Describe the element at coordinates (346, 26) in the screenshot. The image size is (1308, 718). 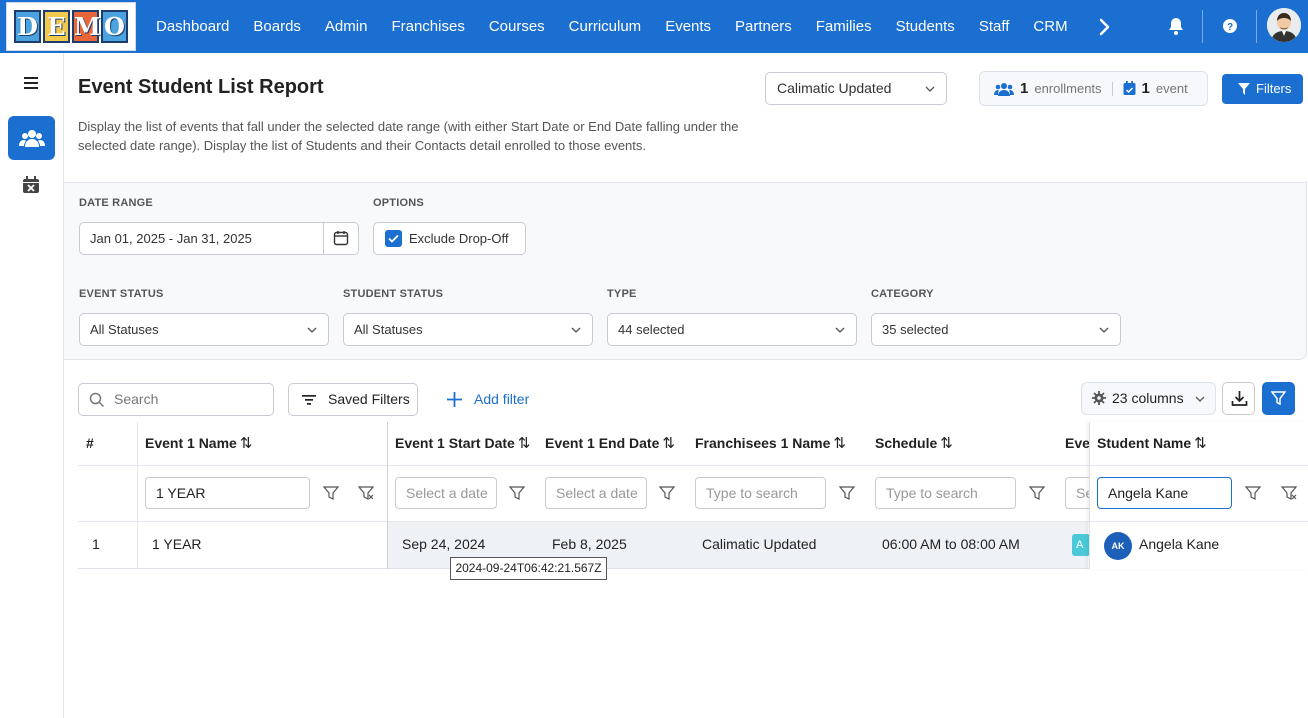
I see `nav-admin: Admin` at that location.